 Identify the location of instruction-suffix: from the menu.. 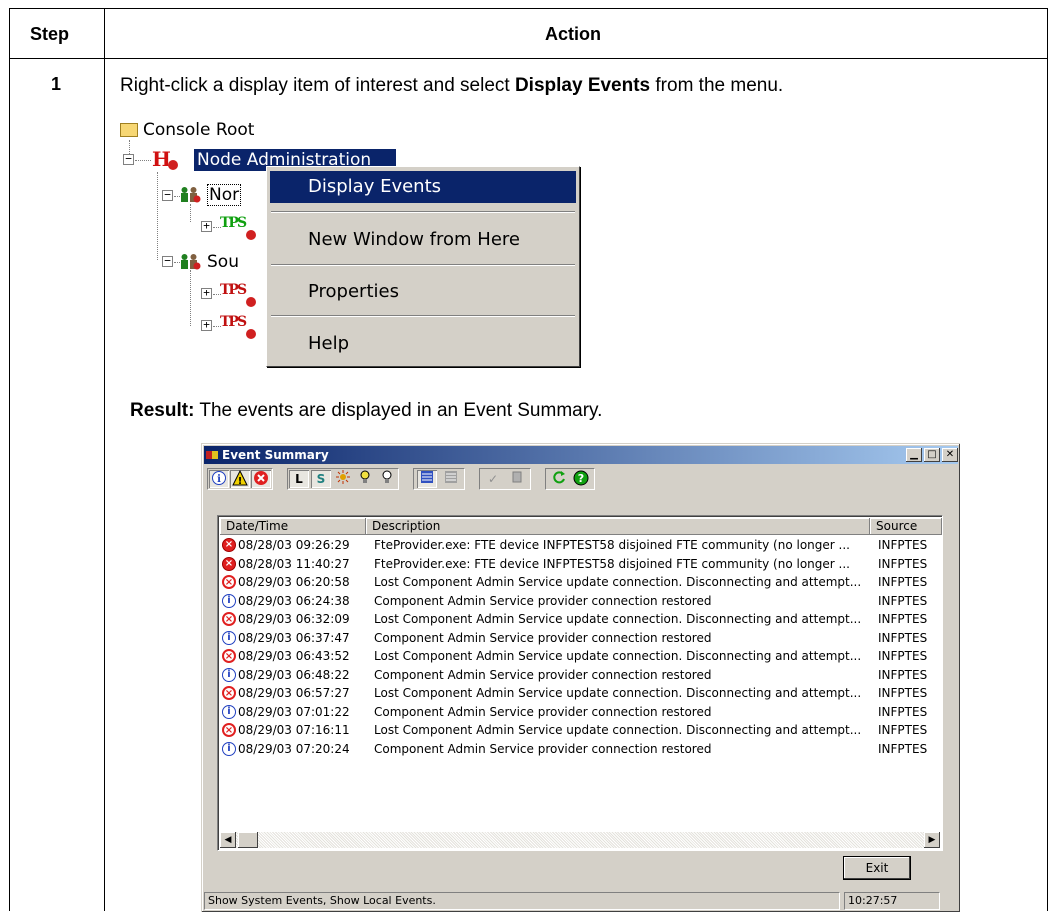
(717, 85).